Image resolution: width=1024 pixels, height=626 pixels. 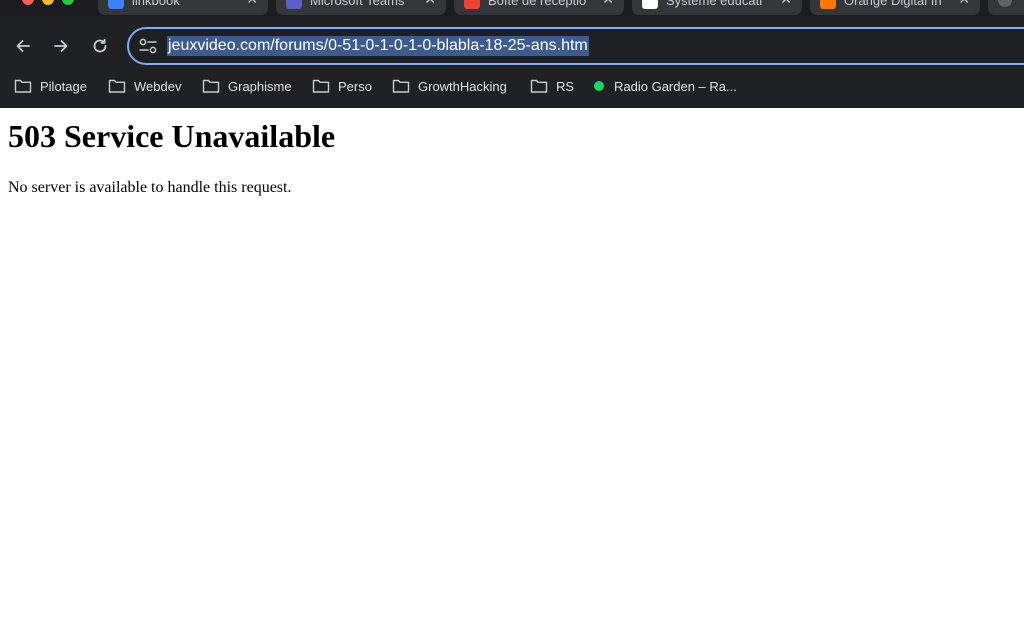 I want to click on radio-dot-icon, so click(x=599, y=86).